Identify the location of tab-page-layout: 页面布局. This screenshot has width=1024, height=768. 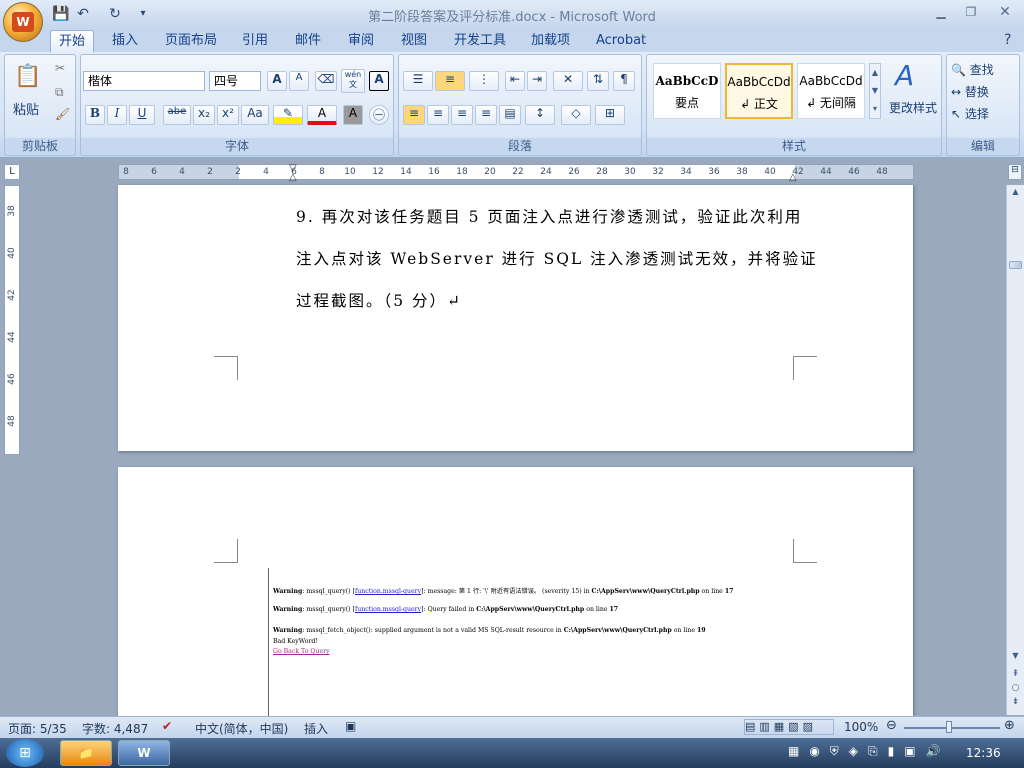
(191, 41).